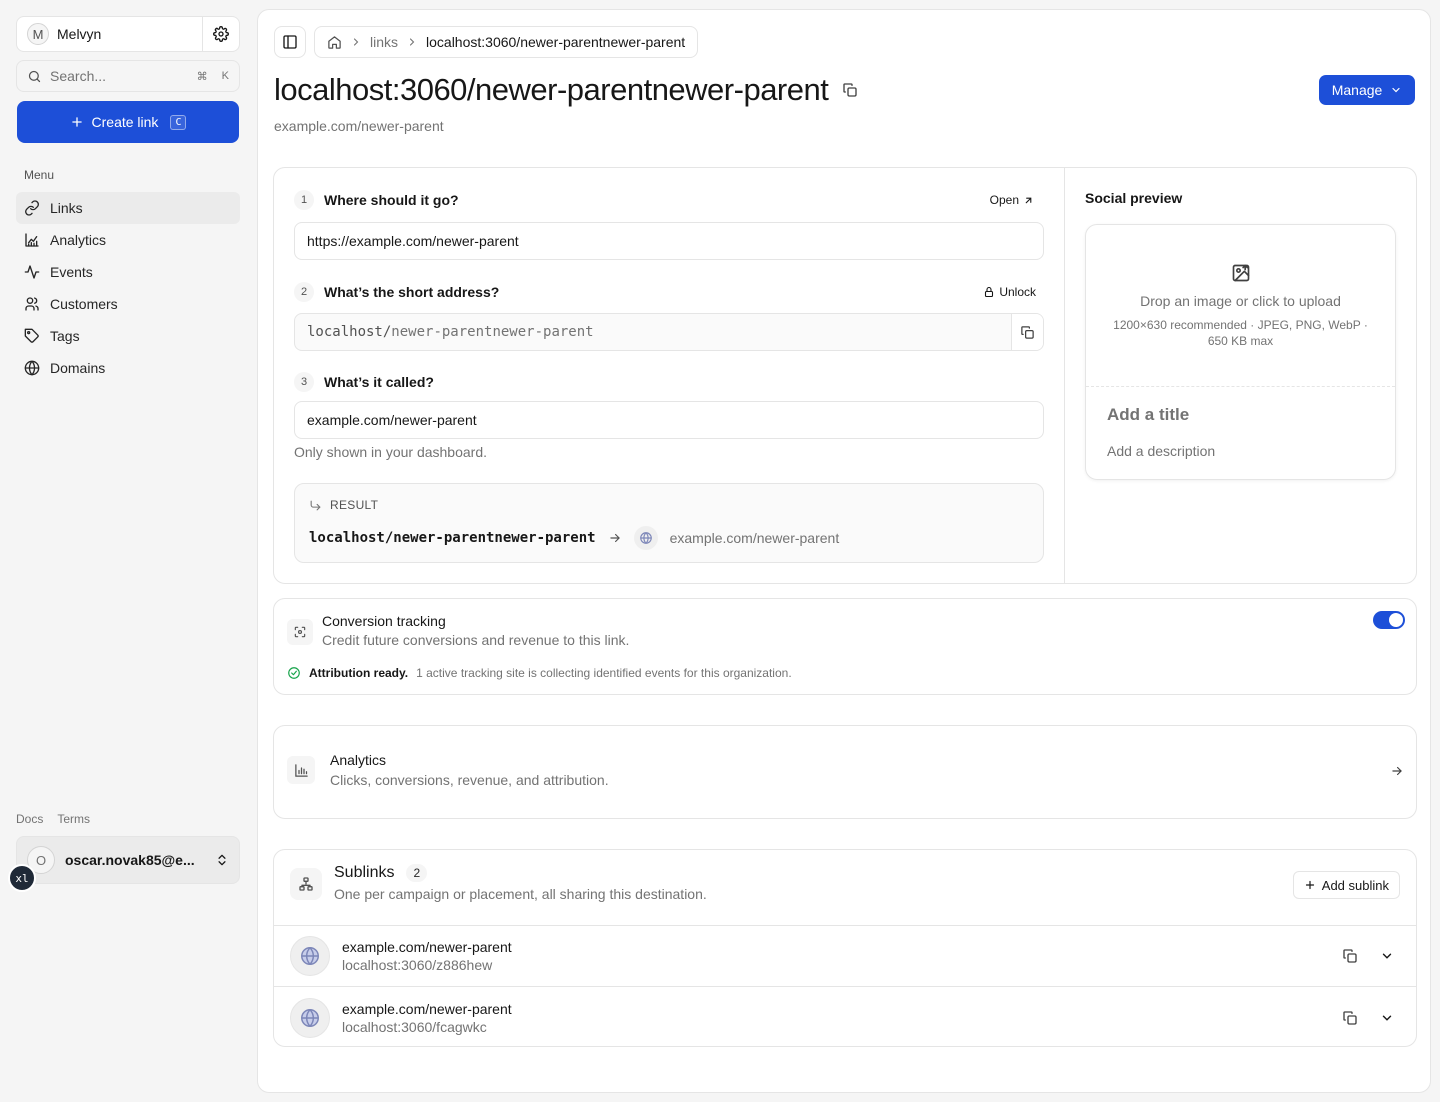 The height and width of the screenshot is (1102, 1440). What do you see at coordinates (304, 200) in the screenshot?
I see `step-number: 1` at bounding box center [304, 200].